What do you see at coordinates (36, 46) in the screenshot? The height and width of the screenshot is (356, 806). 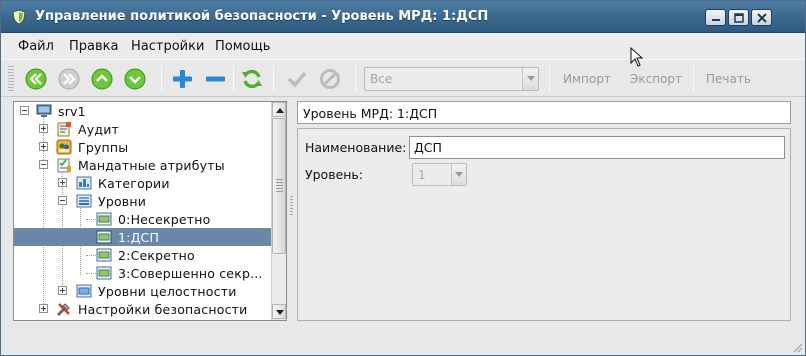 I see `menu-file: Файл` at bounding box center [36, 46].